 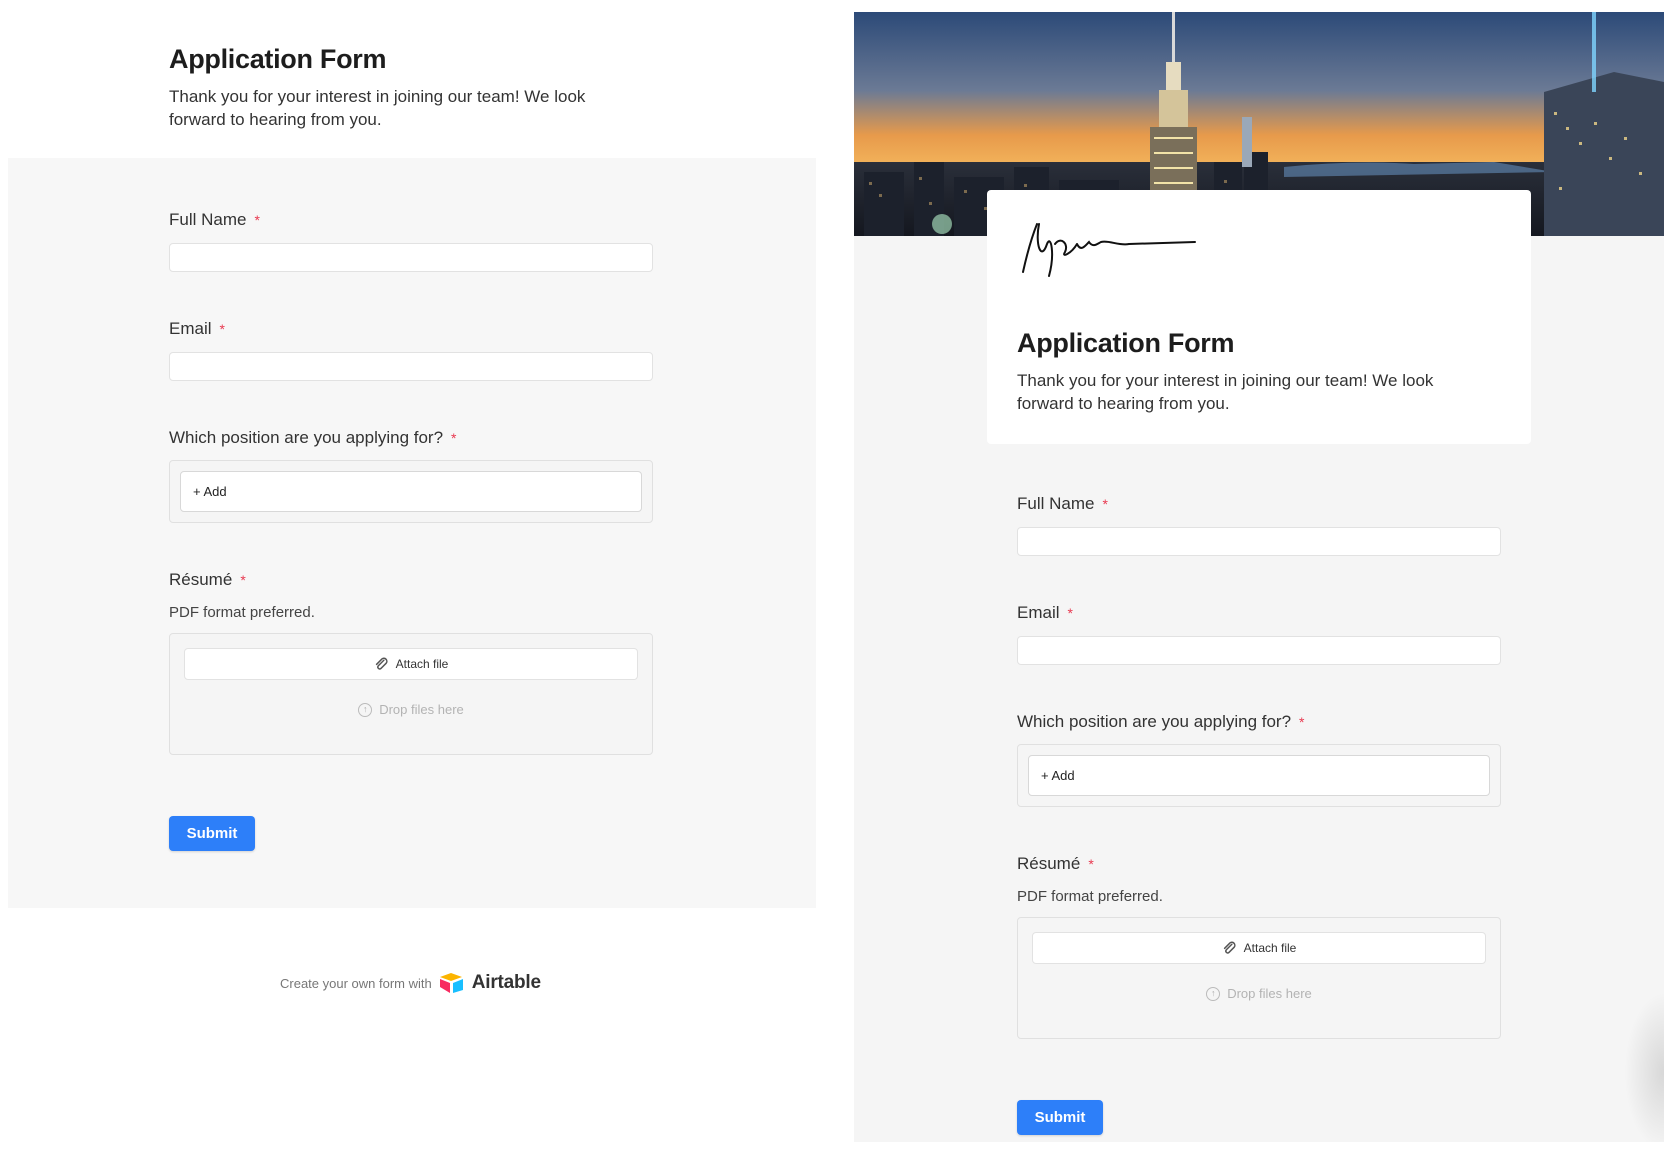 I want to click on airtable-footer: Create your own form with Airtable, so click(x=410, y=983).